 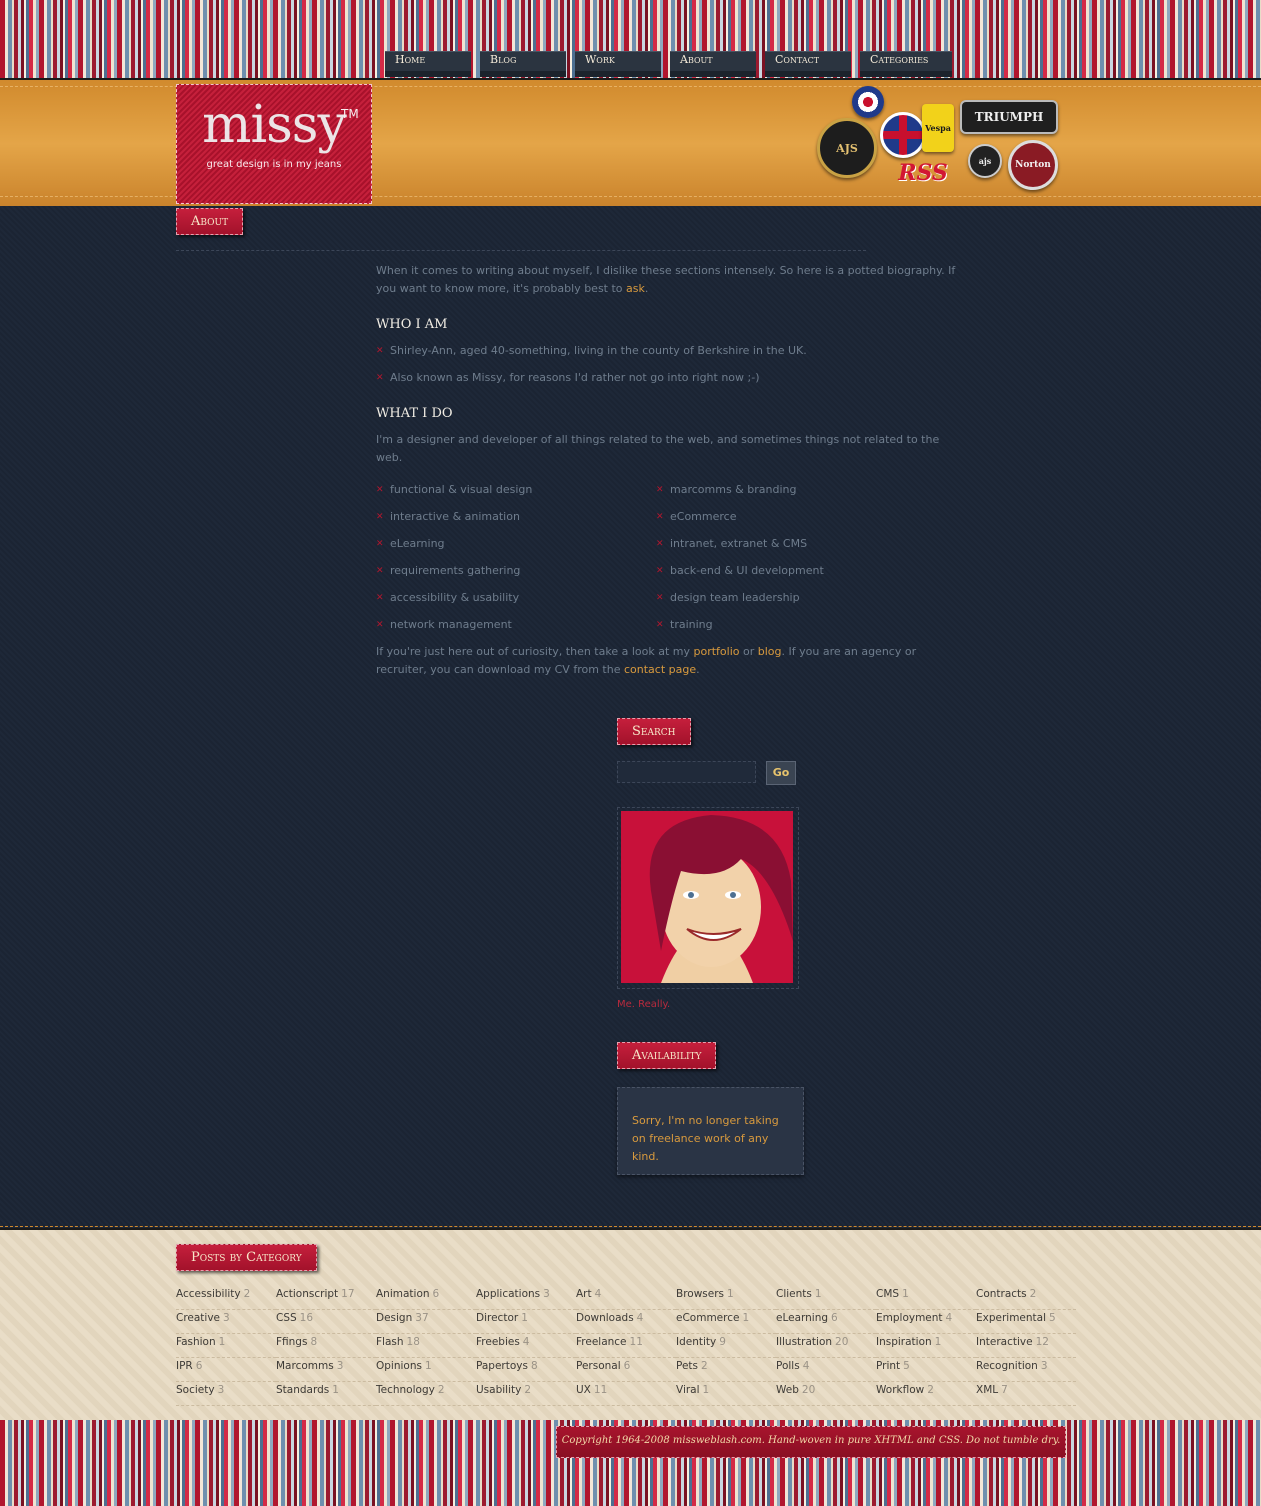 I want to click on category-item: Opinions 1, so click(x=426, y=1370).